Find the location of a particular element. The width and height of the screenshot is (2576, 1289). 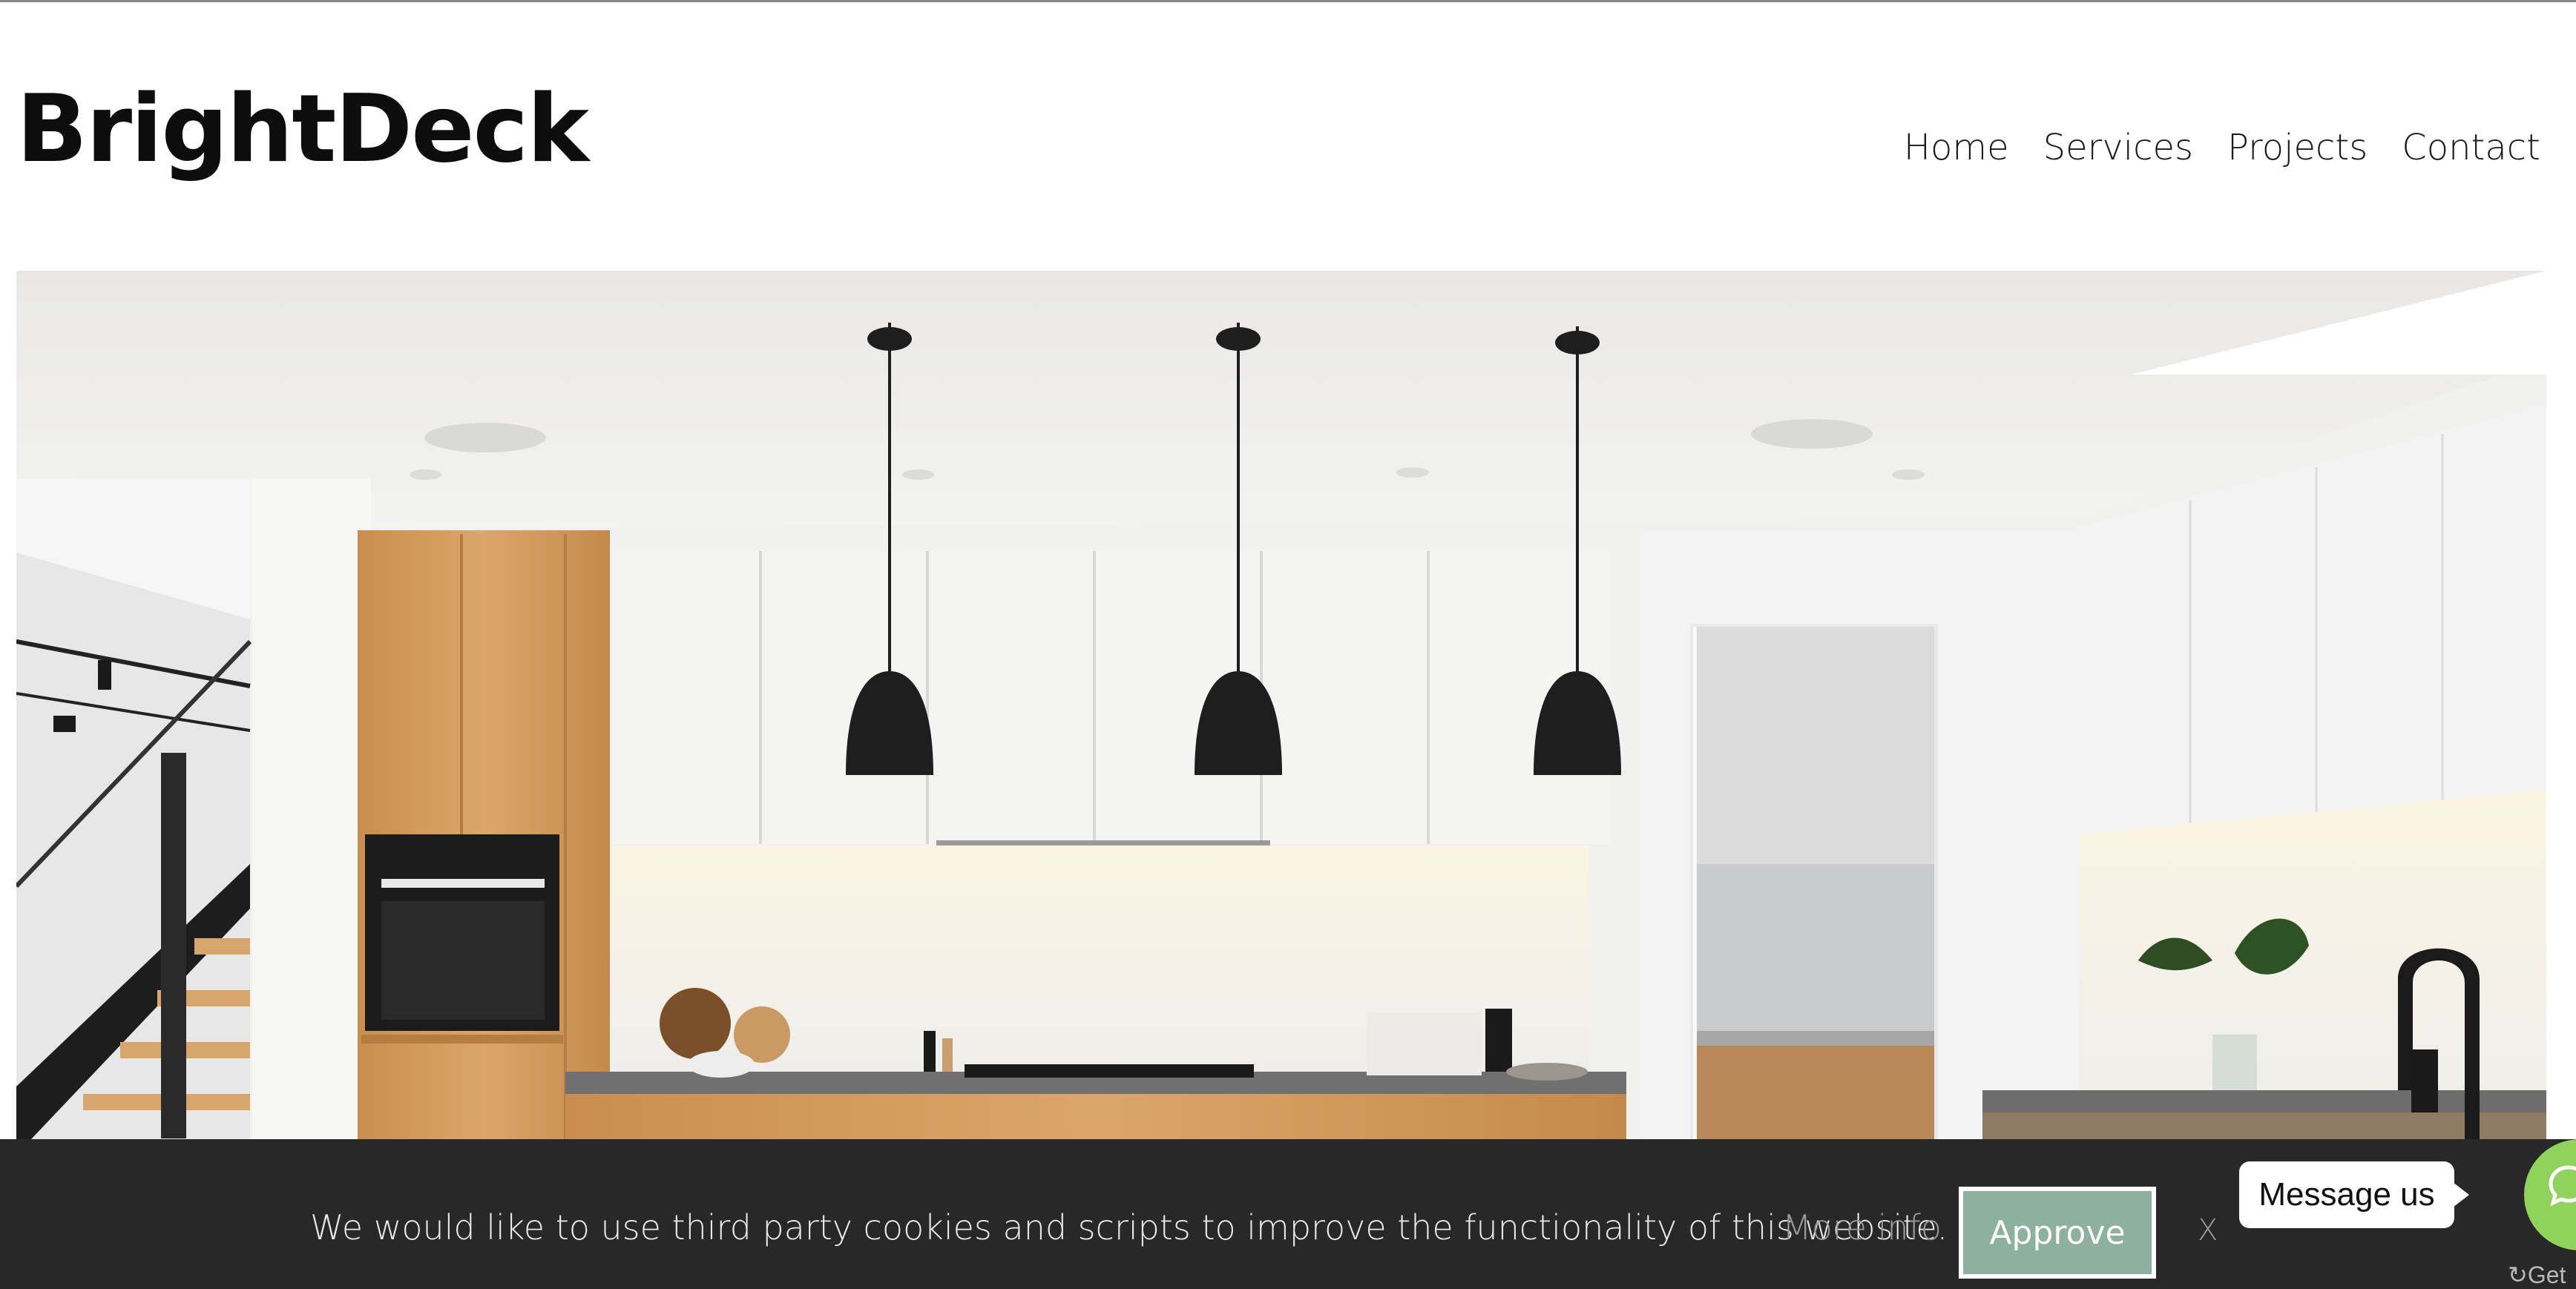

site-logo: BrightDeck is located at coordinates (302, 129).